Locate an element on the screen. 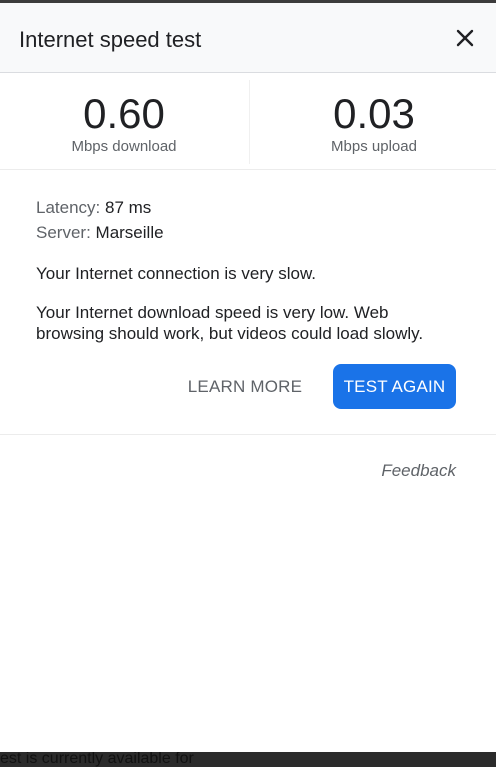 The image size is (496, 767). download-unit: Mbps download is located at coordinates (124, 146).